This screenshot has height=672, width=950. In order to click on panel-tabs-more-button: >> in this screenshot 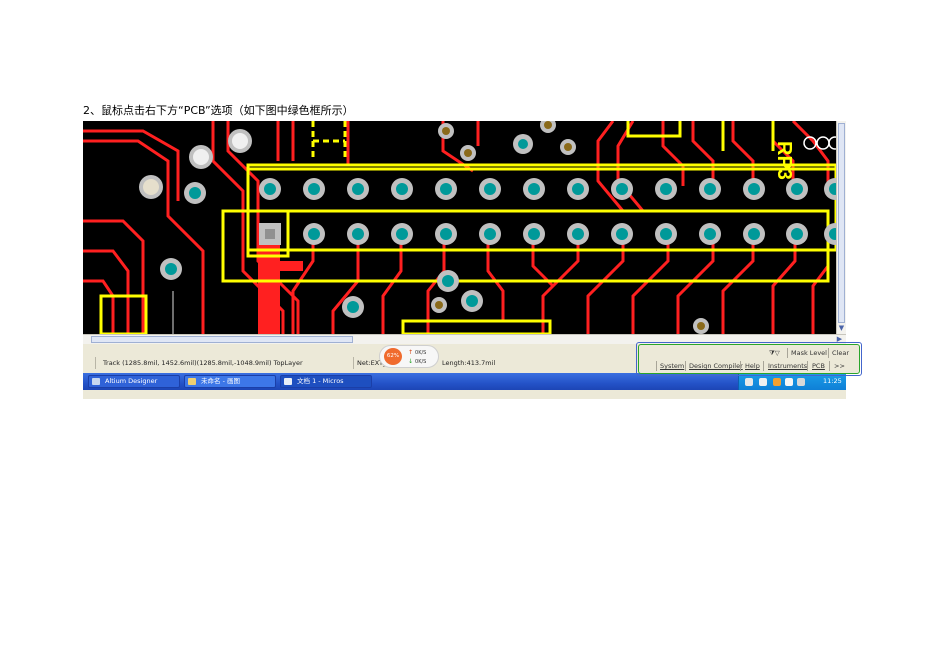, I will do `click(839, 366)`.